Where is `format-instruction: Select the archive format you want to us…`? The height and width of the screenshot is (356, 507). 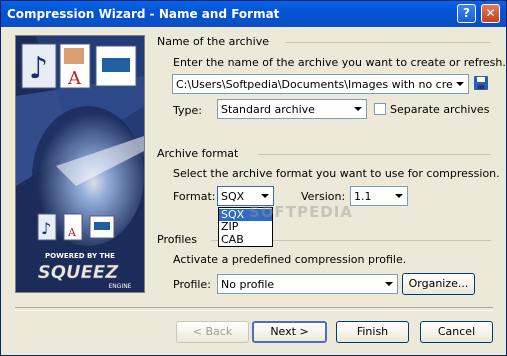
format-instruction: Select the archive format you want to us… is located at coordinates (336, 173).